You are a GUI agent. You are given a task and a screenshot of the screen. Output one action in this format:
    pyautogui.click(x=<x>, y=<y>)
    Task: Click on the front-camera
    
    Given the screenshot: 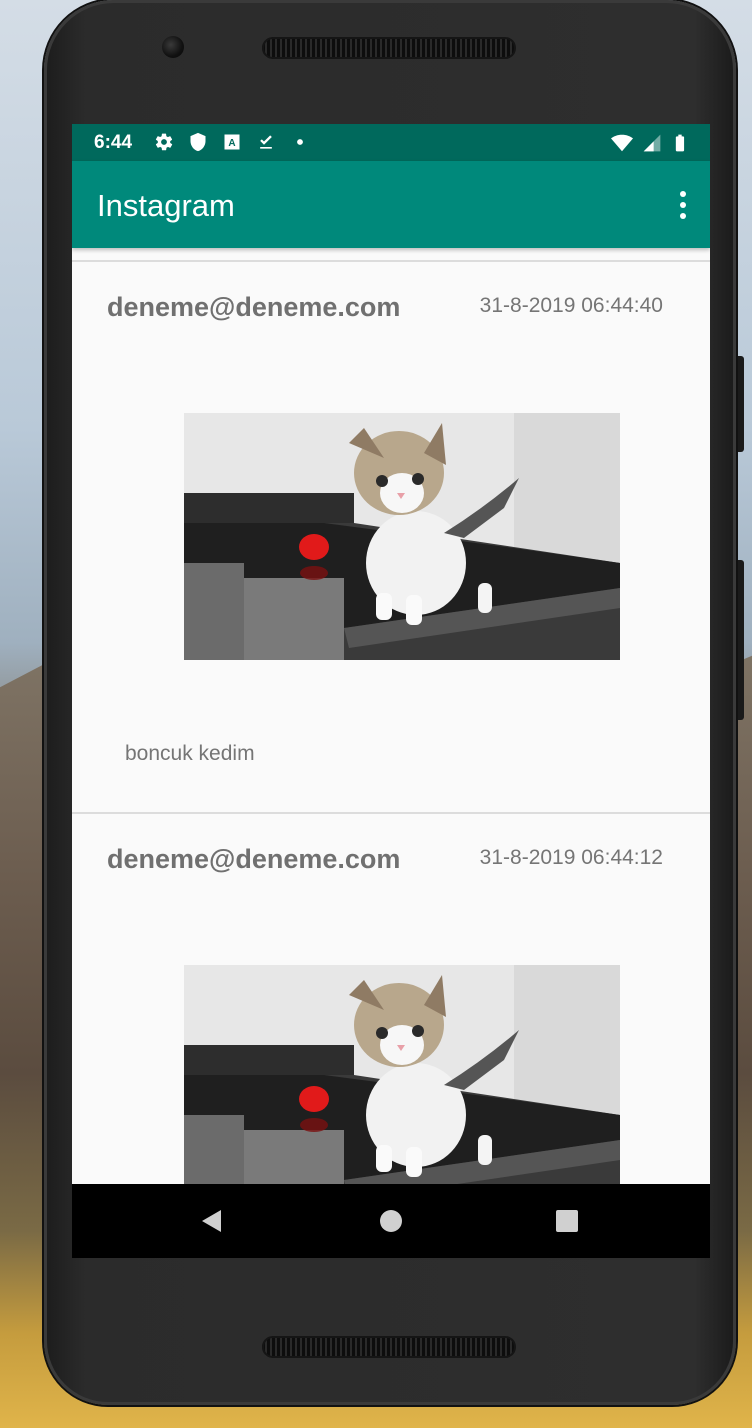 What is the action you would take?
    pyautogui.click(x=173, y=47)
    